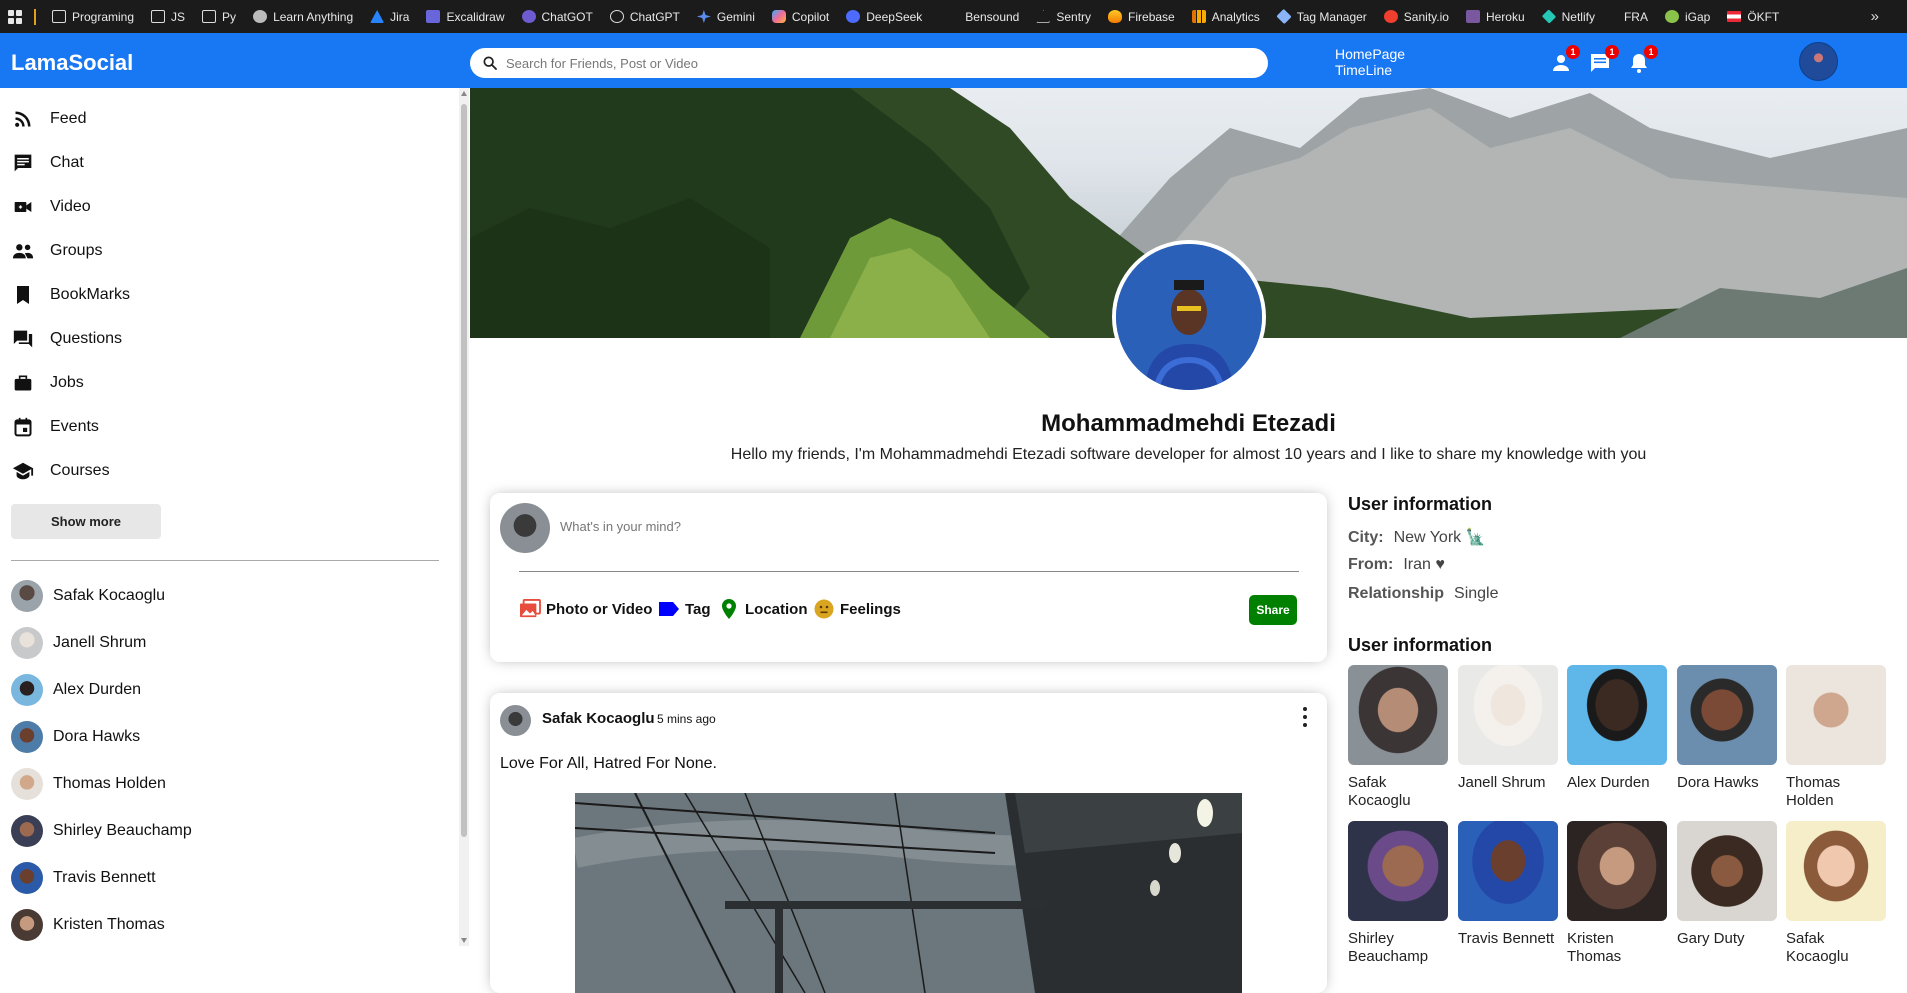 The height and width of the screenshot is (993, 1907). I want to click on bookmarks-more-button: », so click(1875, 16).